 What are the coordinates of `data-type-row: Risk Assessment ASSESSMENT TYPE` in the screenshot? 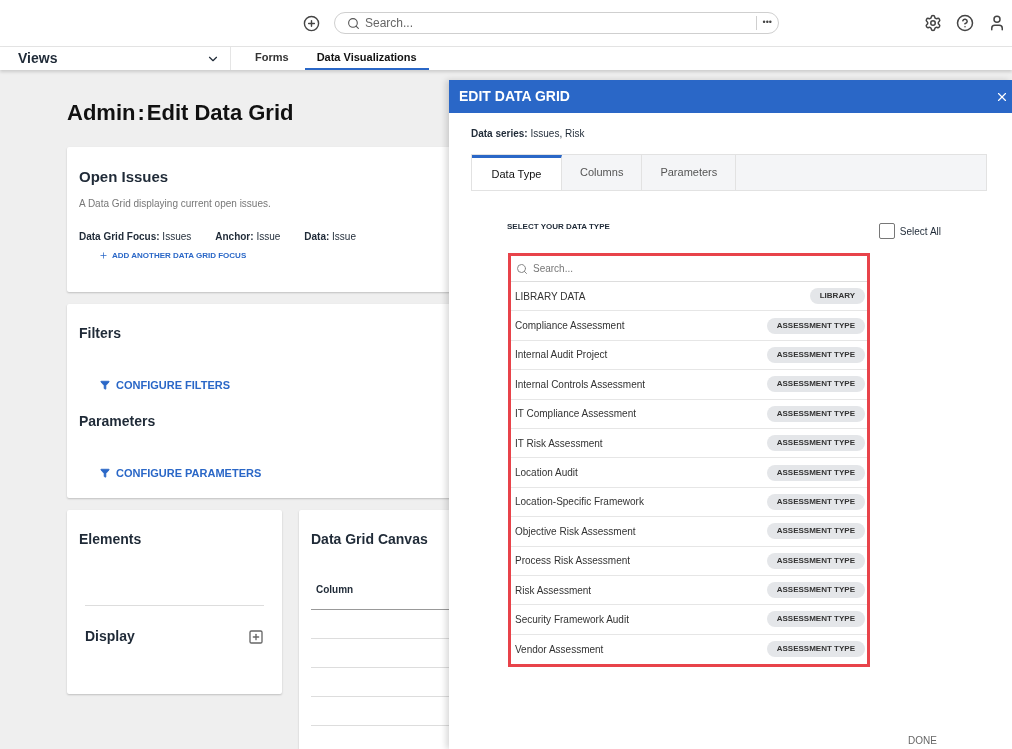 It's located at (689, 590).